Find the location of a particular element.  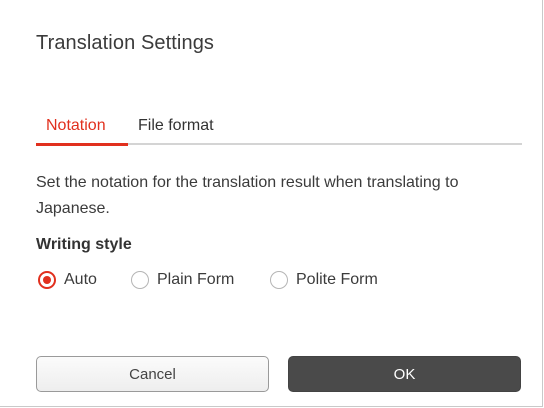

tab-notation-label: Notation is located at coordinates (76, 125).